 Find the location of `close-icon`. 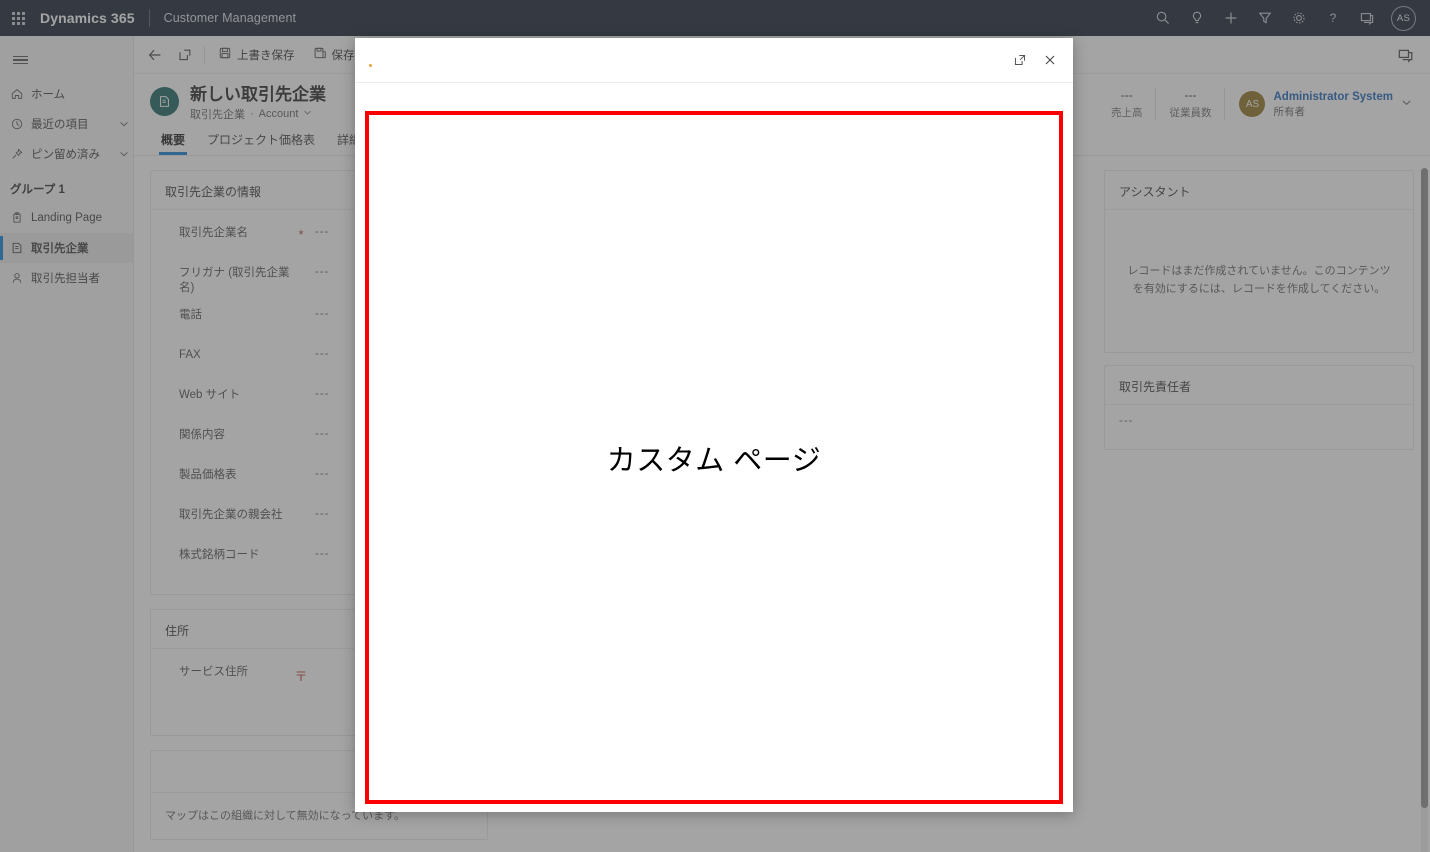

close-icon is located at coordinates (1050, 60).